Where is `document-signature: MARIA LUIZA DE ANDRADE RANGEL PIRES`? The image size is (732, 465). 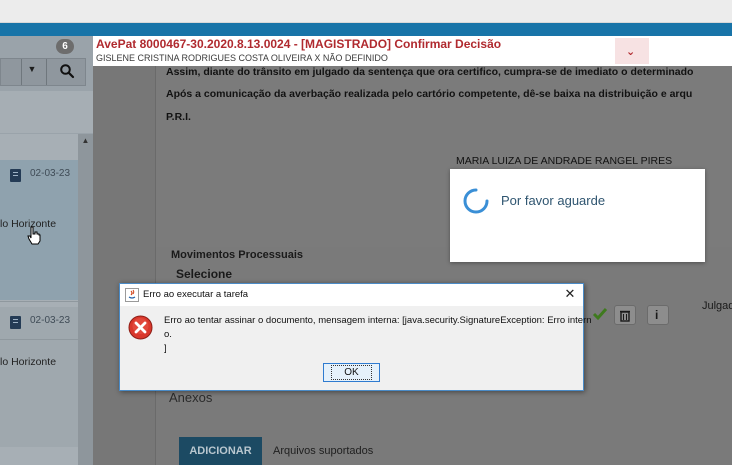 document-signature: MARIA LUIZA DE ANDRADE RANGEL PIRES is located at coordinates (564, 161).